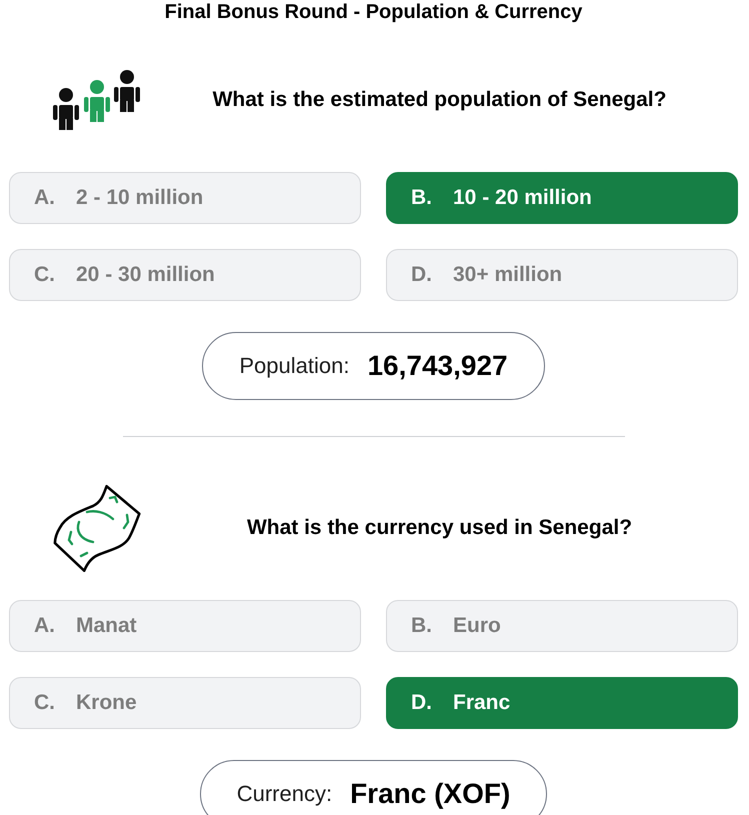  Describe the element at coordinates (294, 366) in the screenshot. I see `result-label: Population:` at that location.